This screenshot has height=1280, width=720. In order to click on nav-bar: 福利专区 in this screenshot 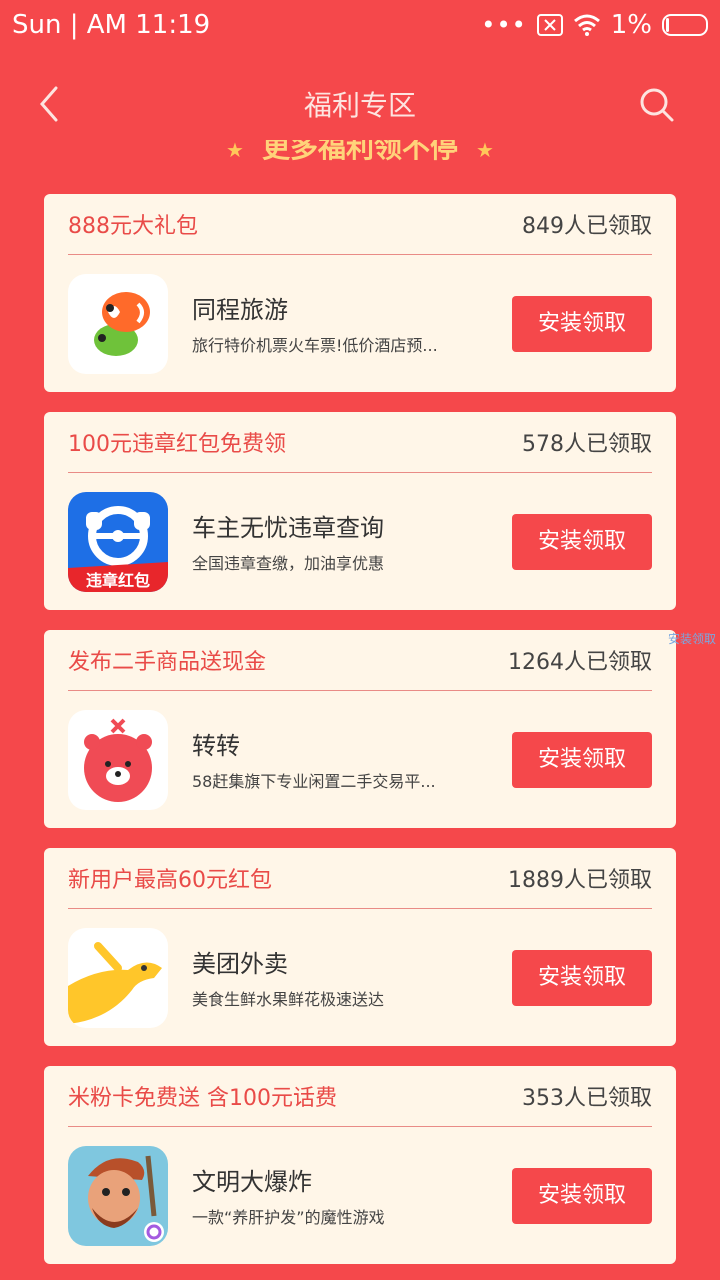, I will do `click(360, 102)`.